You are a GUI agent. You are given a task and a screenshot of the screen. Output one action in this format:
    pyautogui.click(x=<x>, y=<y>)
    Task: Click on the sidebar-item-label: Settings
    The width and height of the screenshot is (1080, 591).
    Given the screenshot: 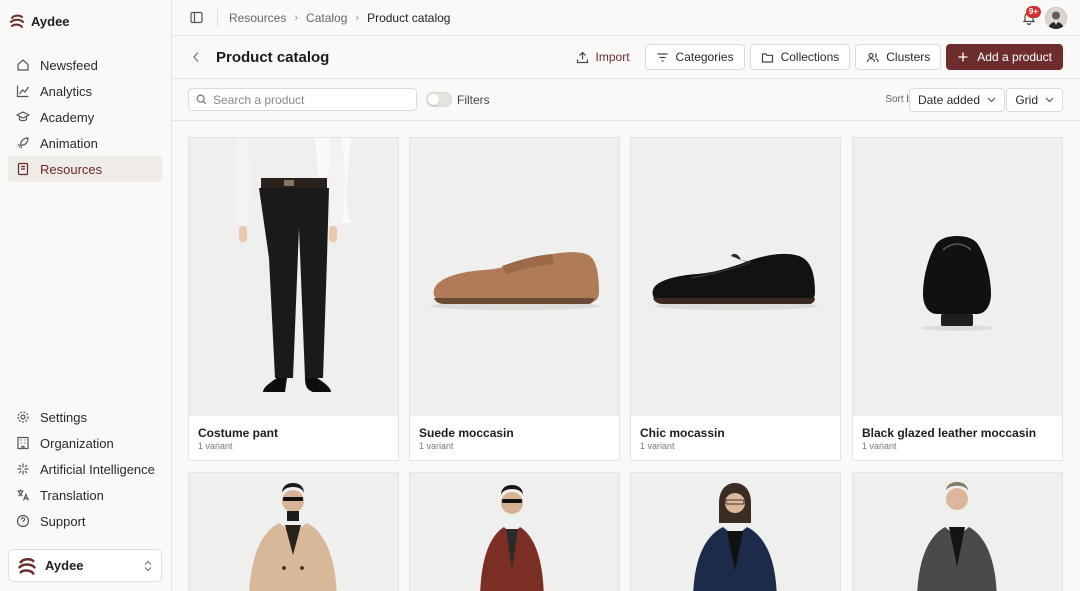 What is the action you would take?
    pyautogui.click(x=63, y=417)
    